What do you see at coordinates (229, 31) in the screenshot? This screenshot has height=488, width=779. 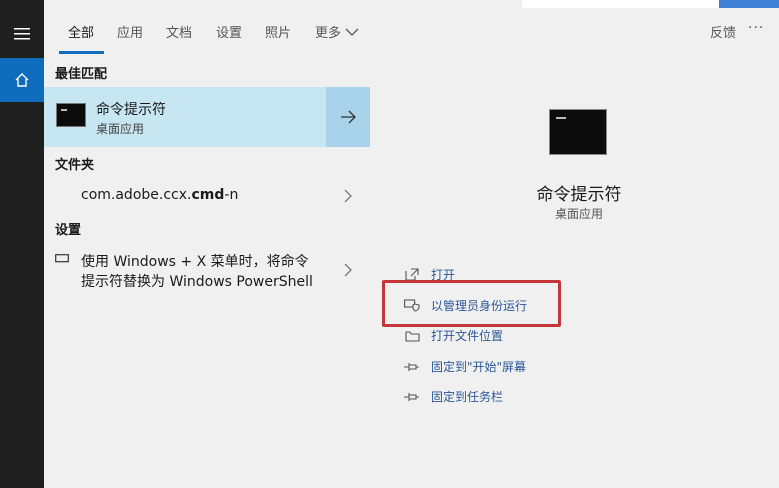 I see `tab-settings: 设置` at bounding box center [229, 31].